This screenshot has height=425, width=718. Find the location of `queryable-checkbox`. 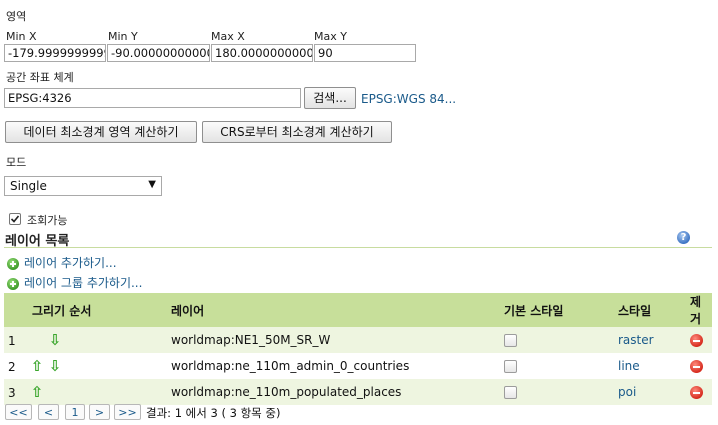

queryable-checkbox is located at coordinates (15, 219).